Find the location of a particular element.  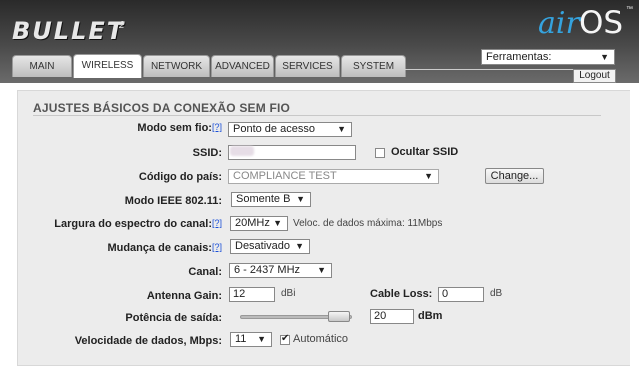

data-rate-value: 11 is located at coordinates (241, 339).